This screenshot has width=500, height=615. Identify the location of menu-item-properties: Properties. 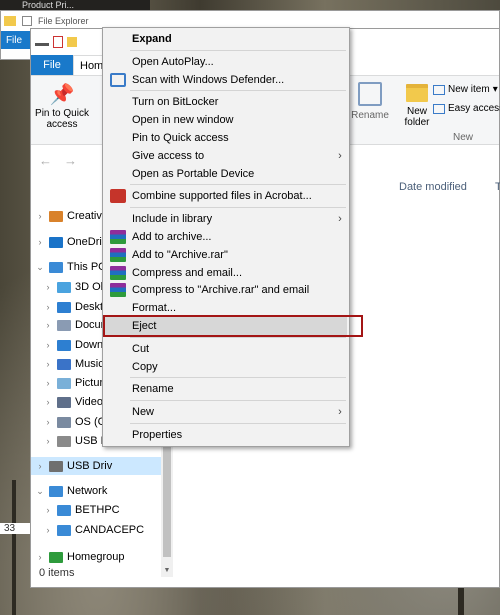
(226, 435).